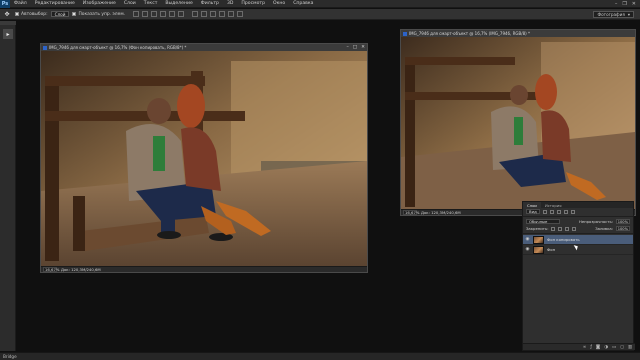  Describe the element at coordinates (74, 14) in the screenshot. I see `show-transform-checkbox` at that location.